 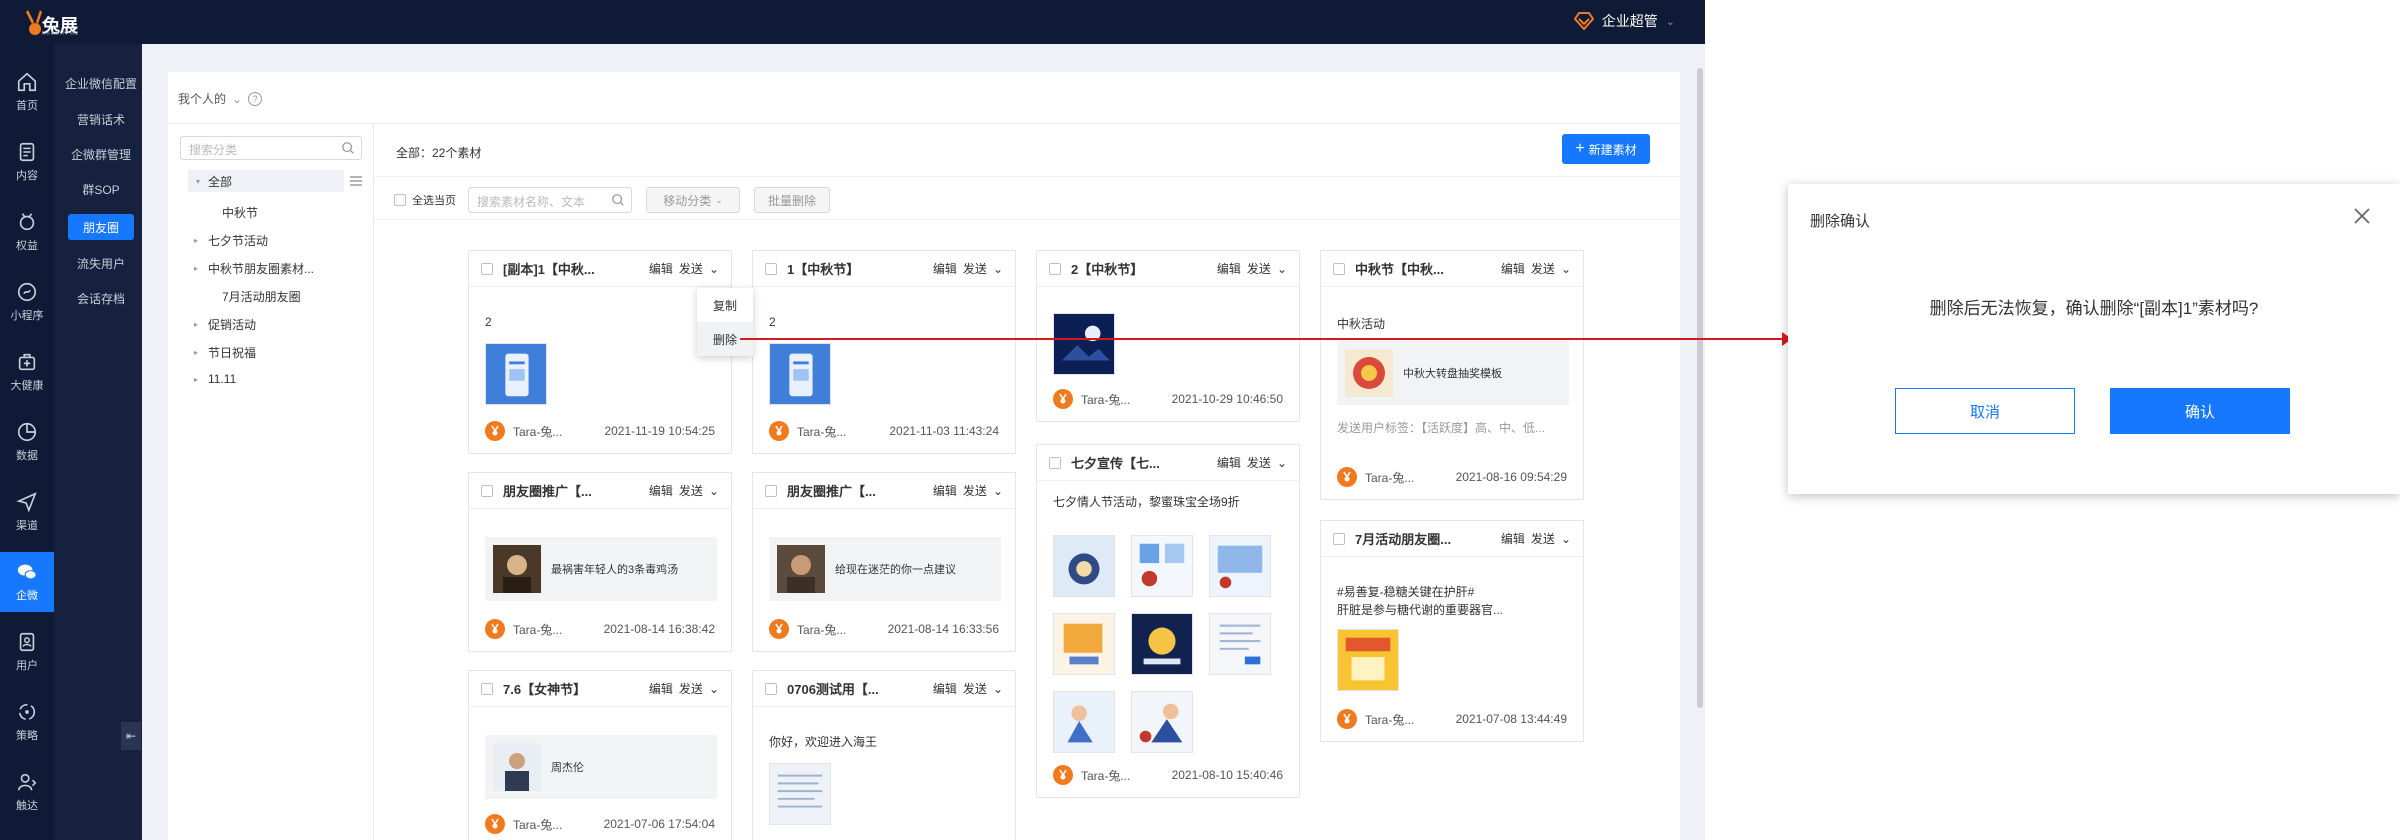 I want to click on batch-delete-button: 批量删除, so click(x=792, y=200).